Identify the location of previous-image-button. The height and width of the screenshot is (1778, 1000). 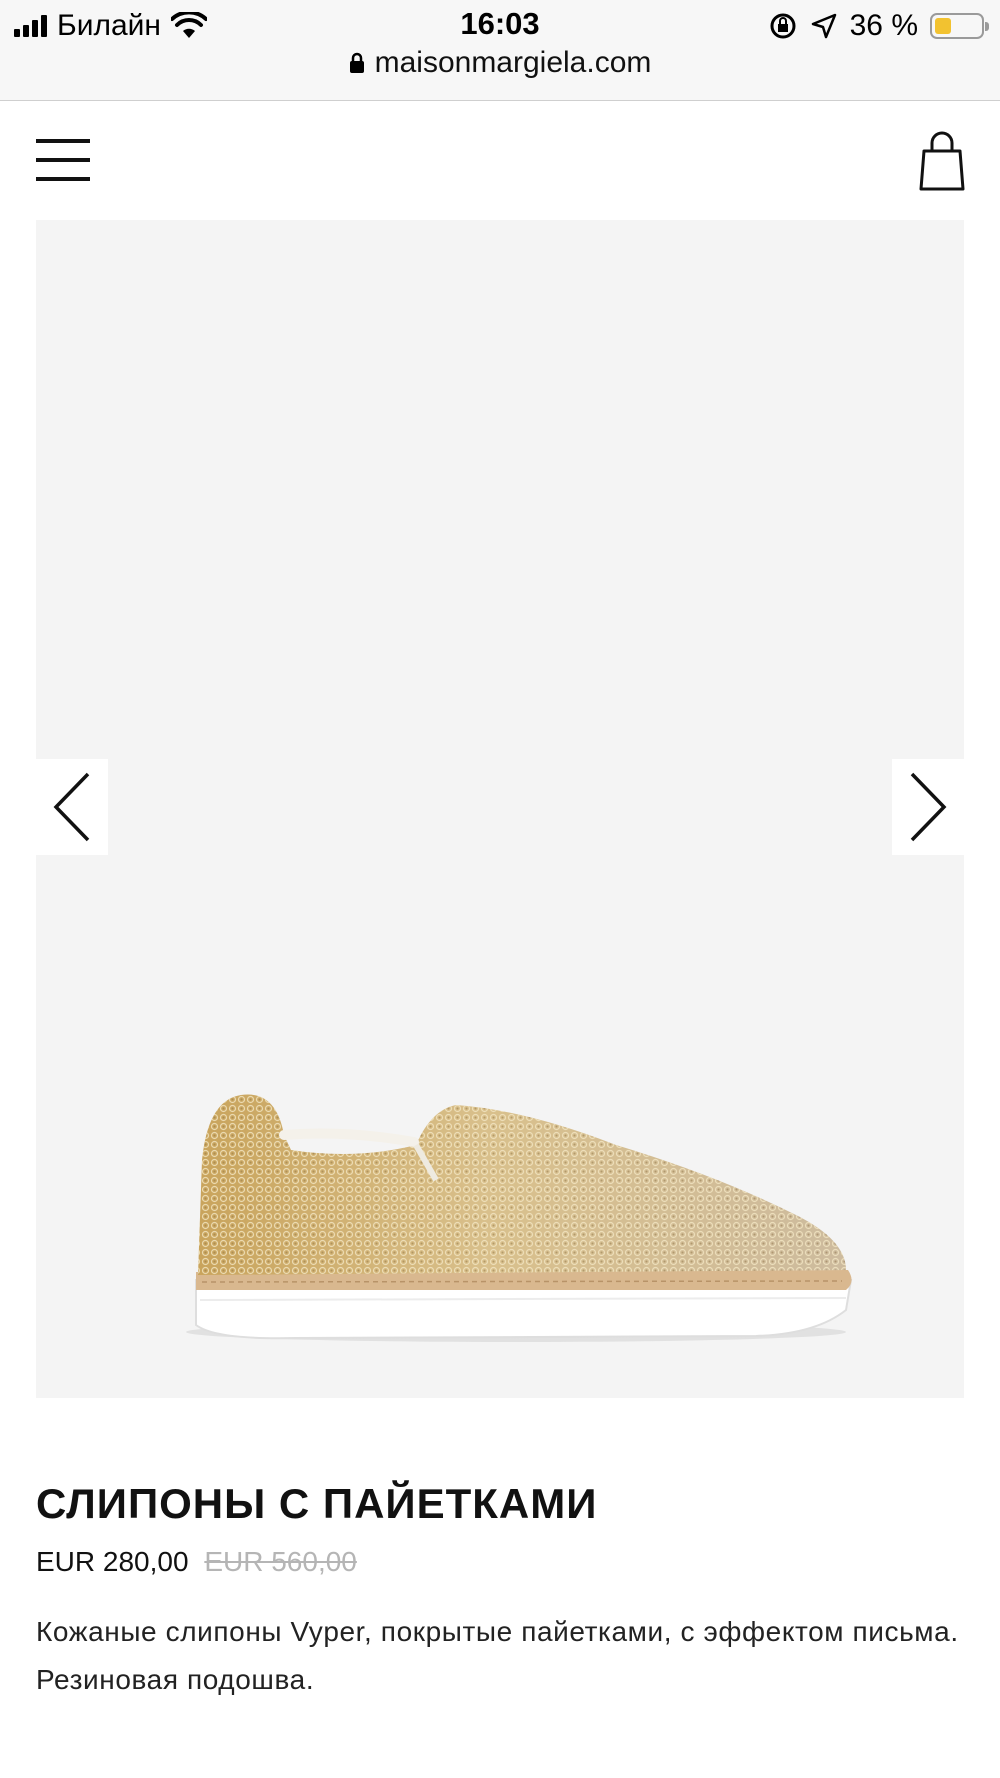
(72, 807).